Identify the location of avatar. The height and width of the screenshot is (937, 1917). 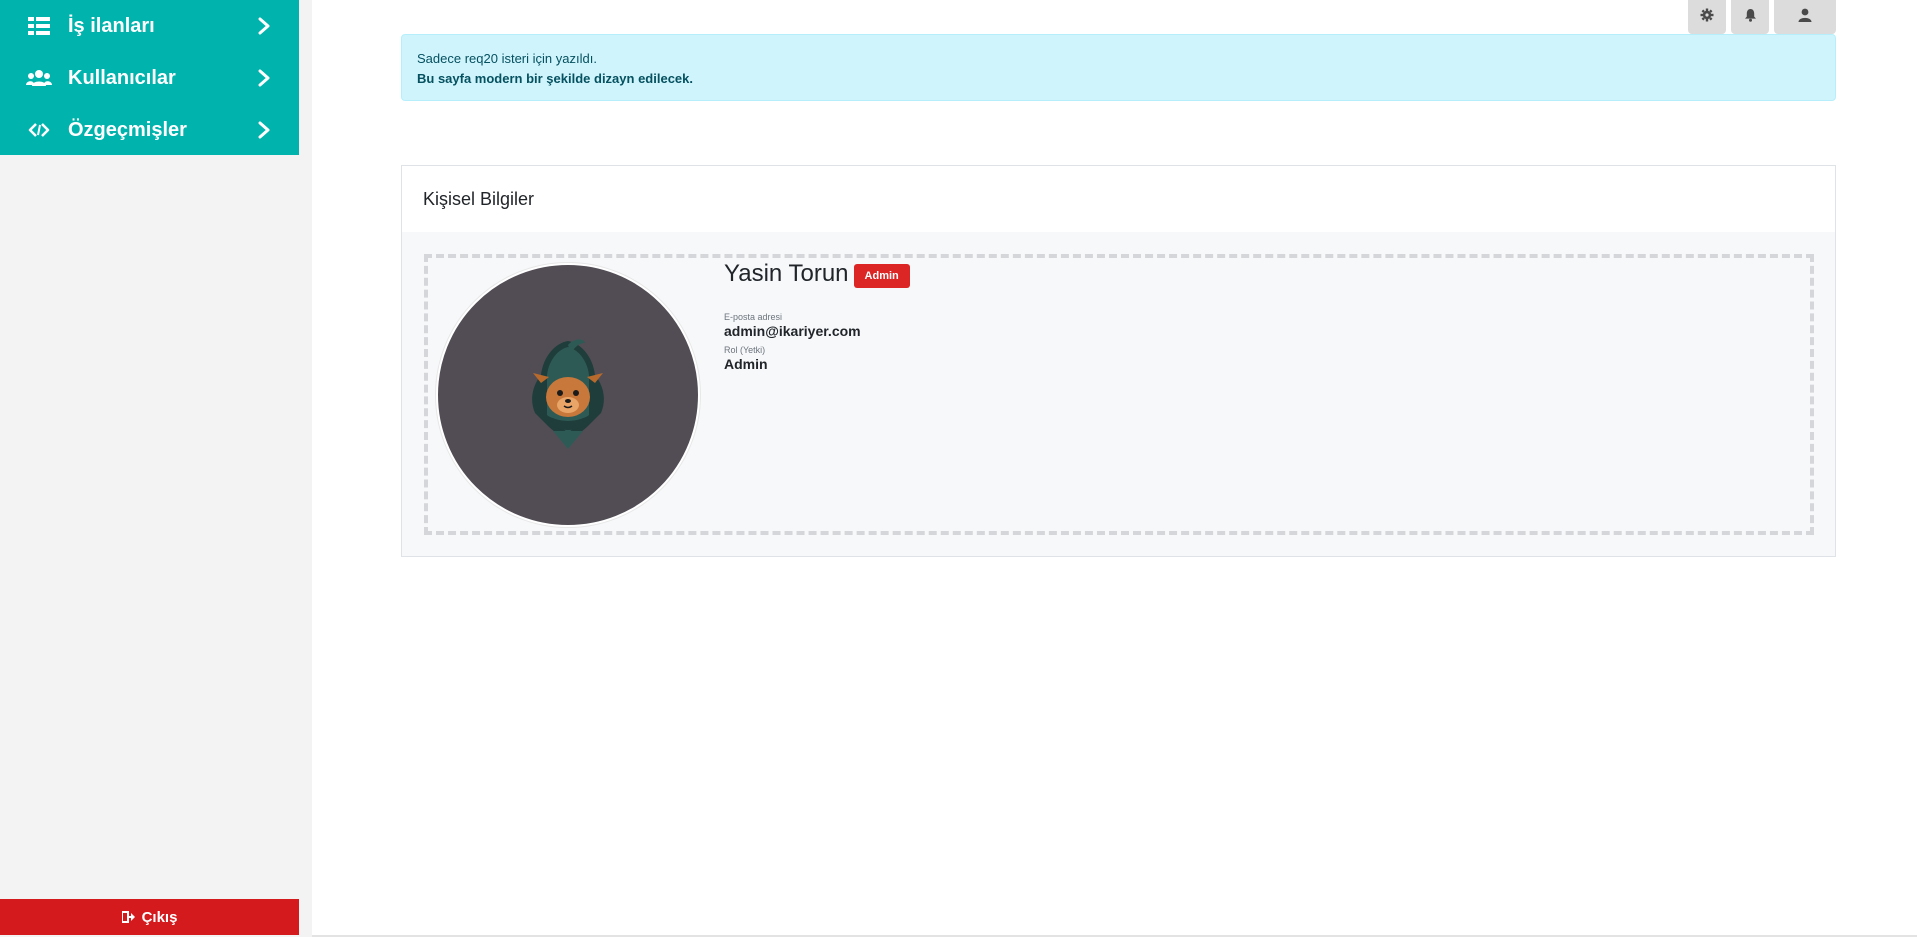
(568, 395).